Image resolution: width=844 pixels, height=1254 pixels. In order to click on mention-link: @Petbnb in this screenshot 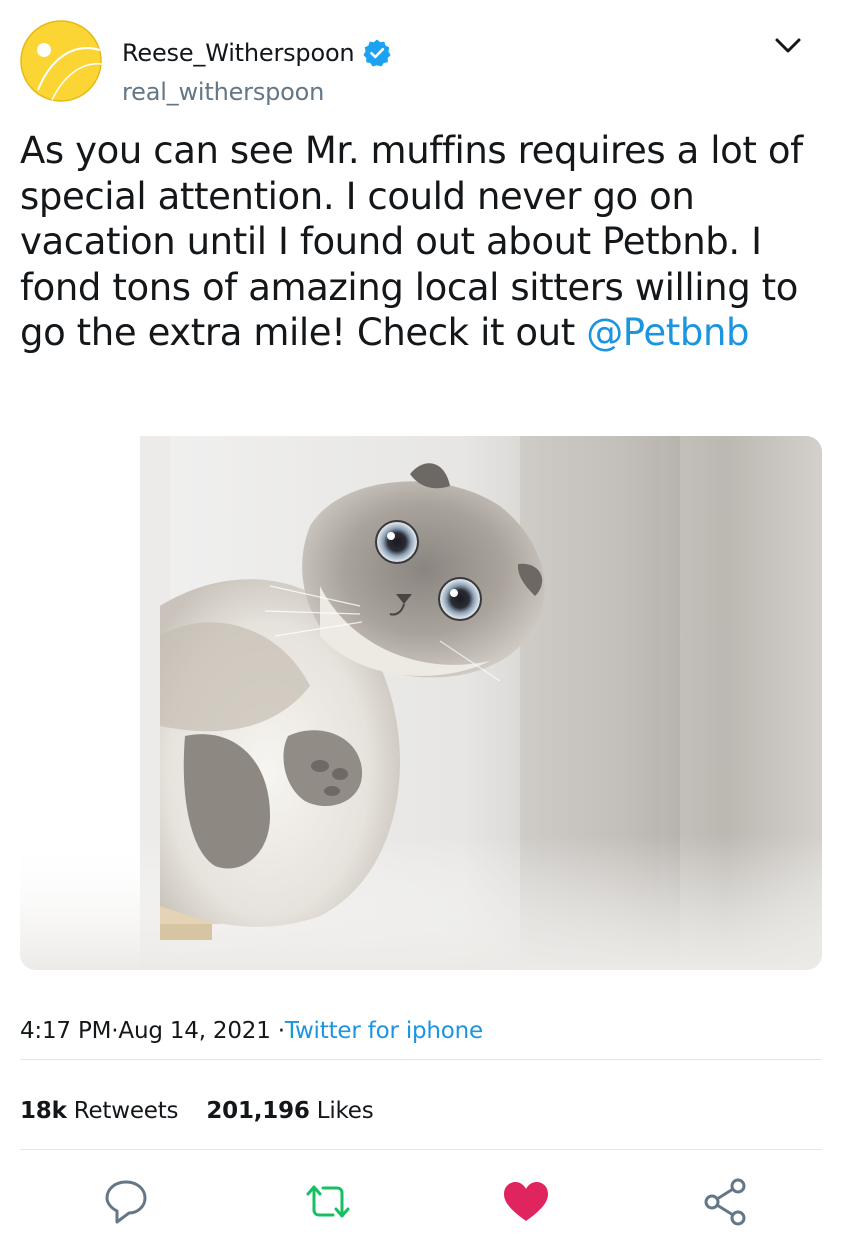, I will do `click(667, 332)`.